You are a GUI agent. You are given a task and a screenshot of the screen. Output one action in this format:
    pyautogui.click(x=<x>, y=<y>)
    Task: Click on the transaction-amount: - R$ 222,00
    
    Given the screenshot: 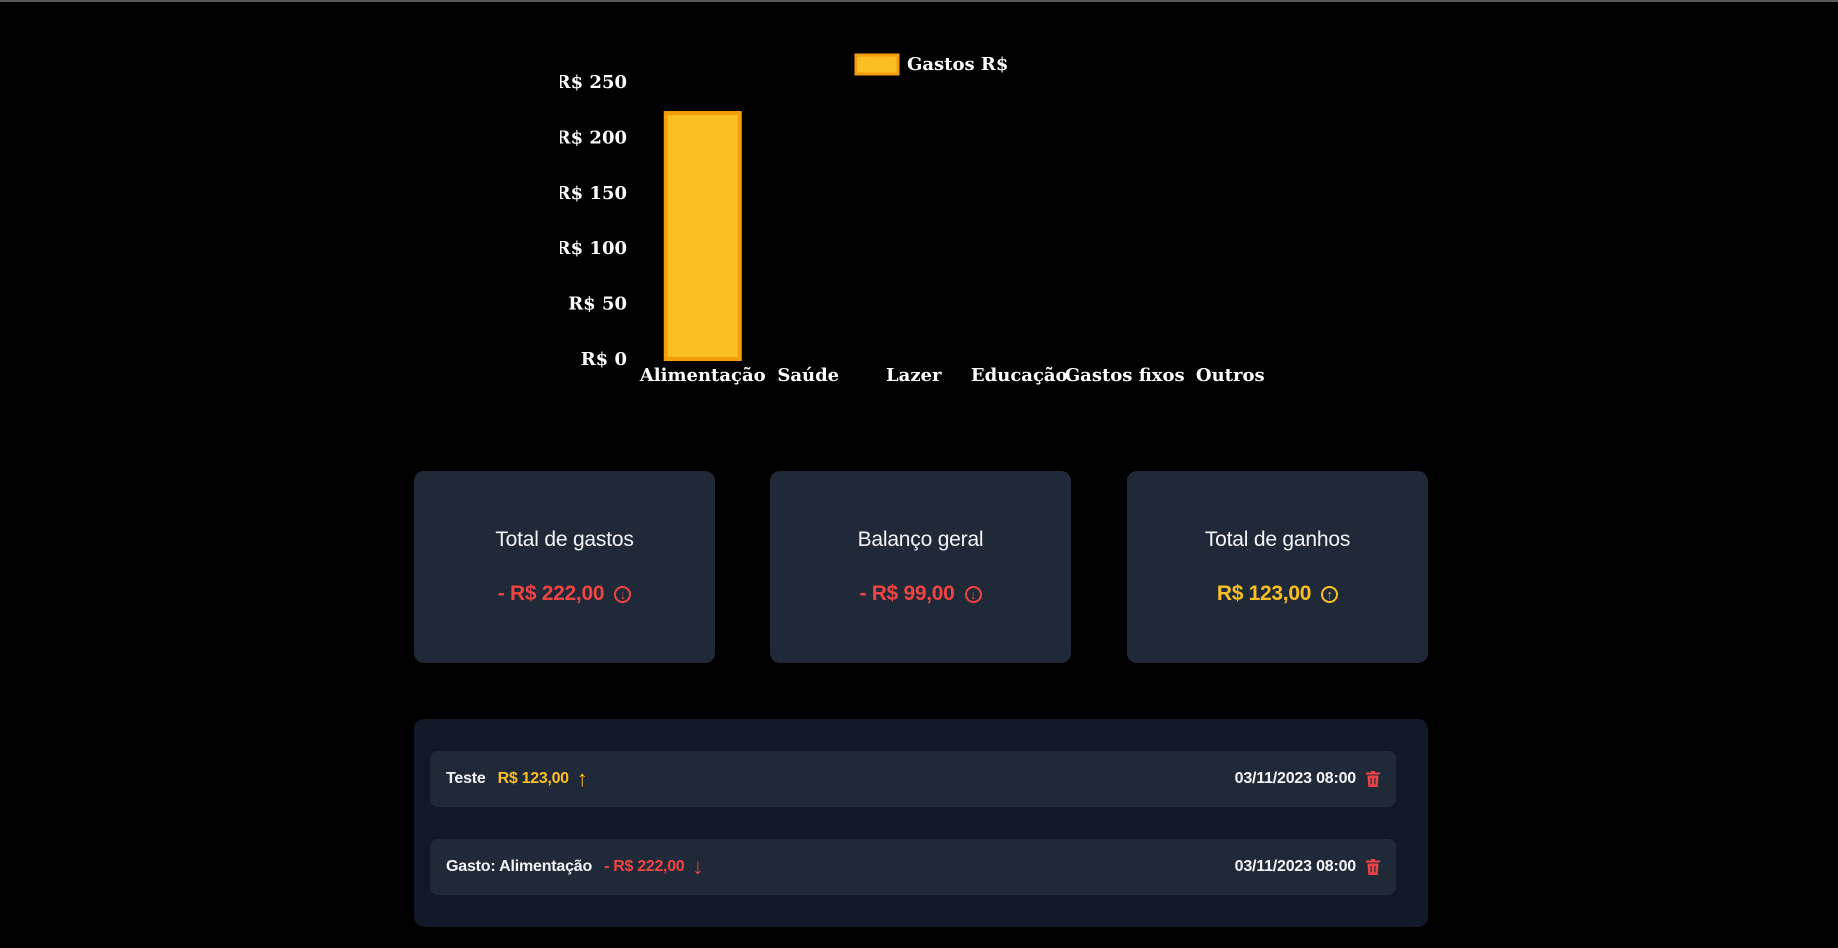 What is the action you would take?
    pyautogui.click(x=644, y=866)
    